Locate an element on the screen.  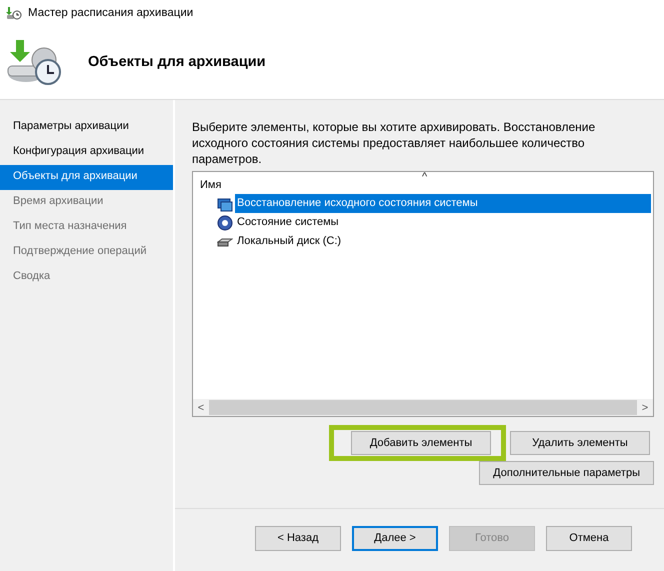
wizard-step: Объекты для архивации is located at coordinates (86, 177).